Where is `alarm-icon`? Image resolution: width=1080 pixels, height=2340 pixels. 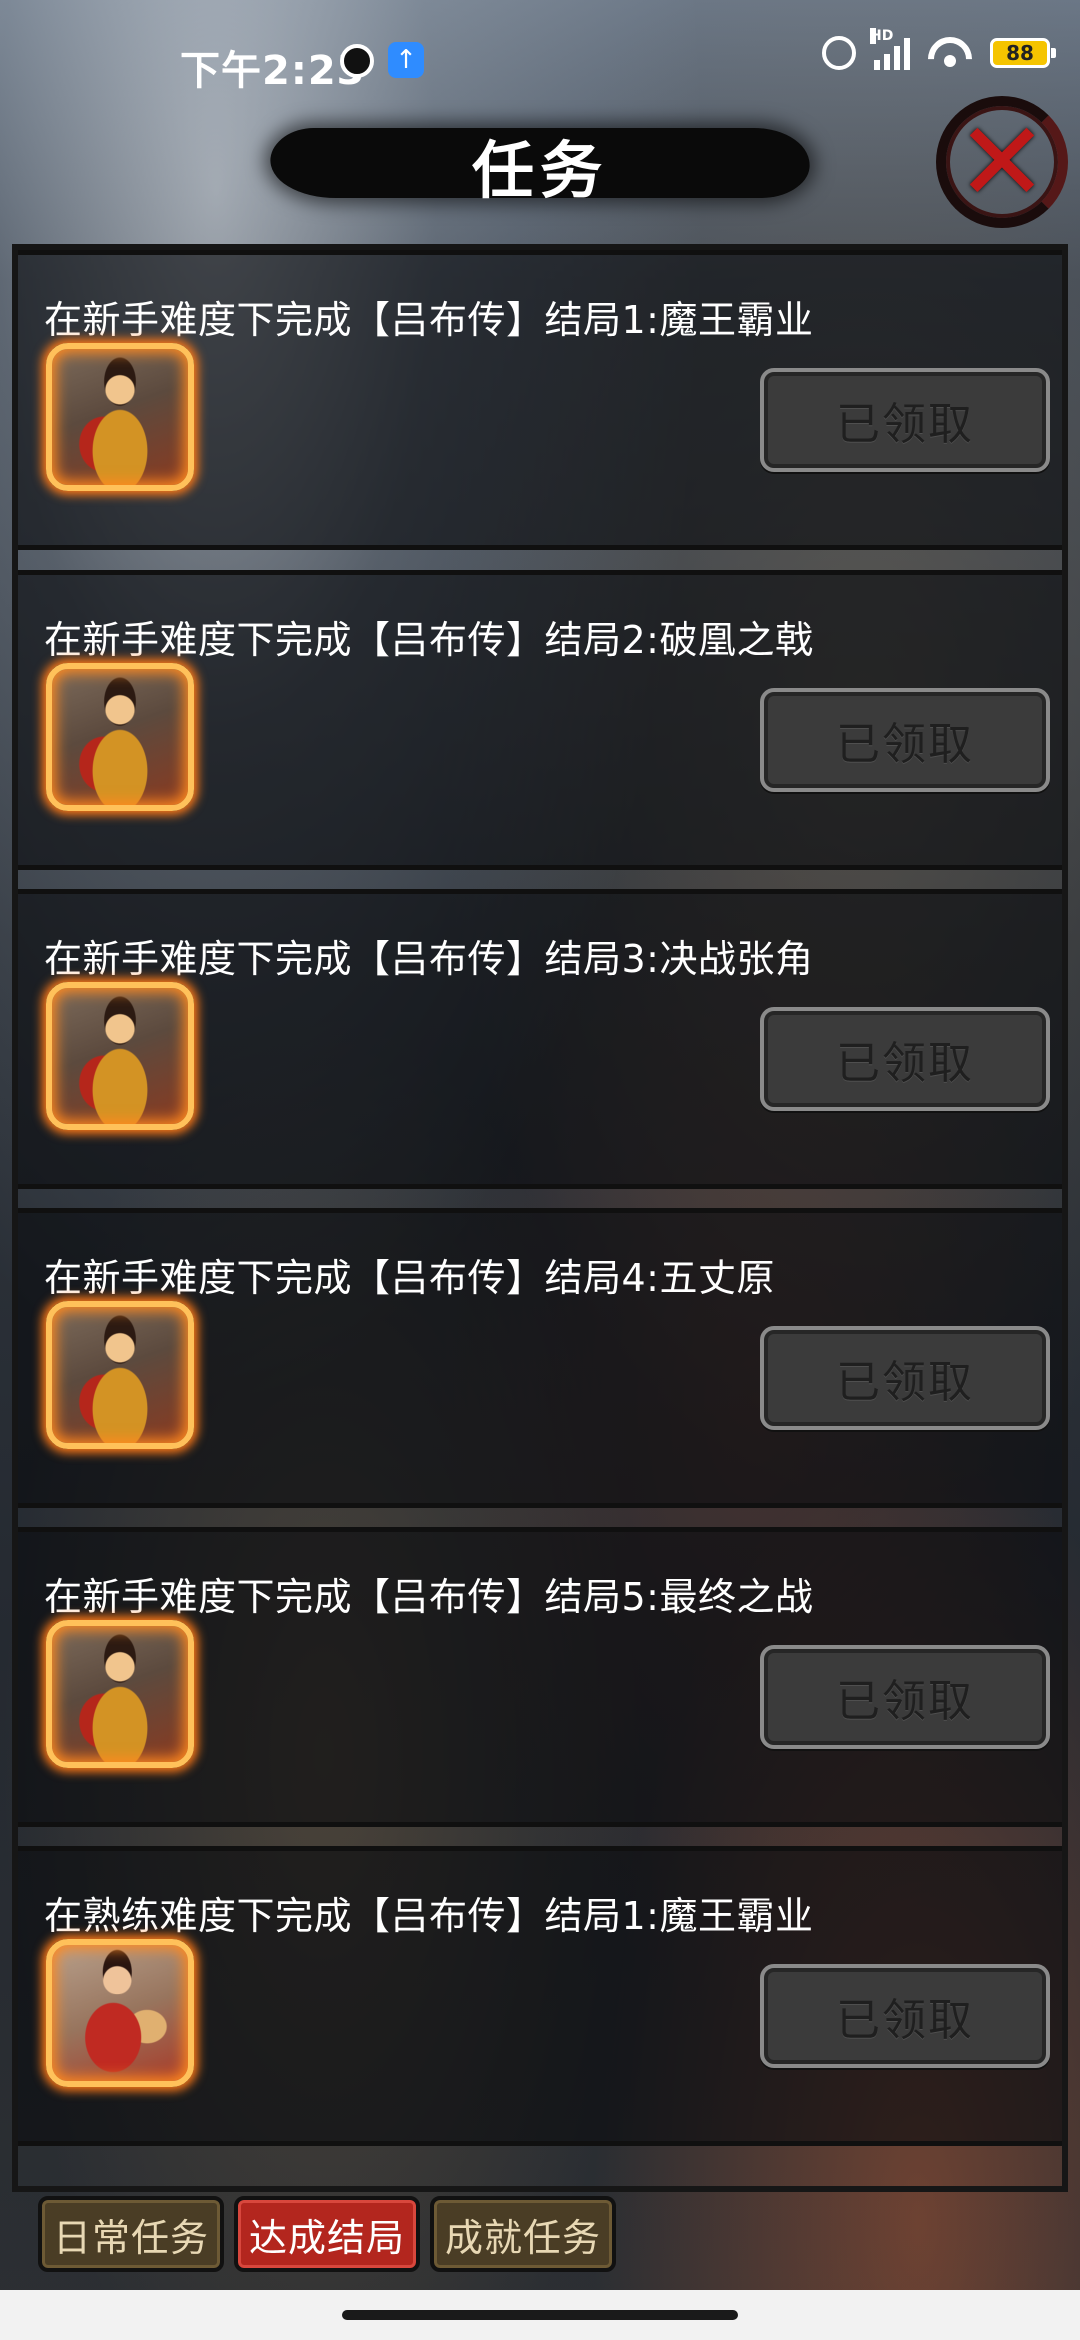
alarm-icon is located at coordinates (839, 53).